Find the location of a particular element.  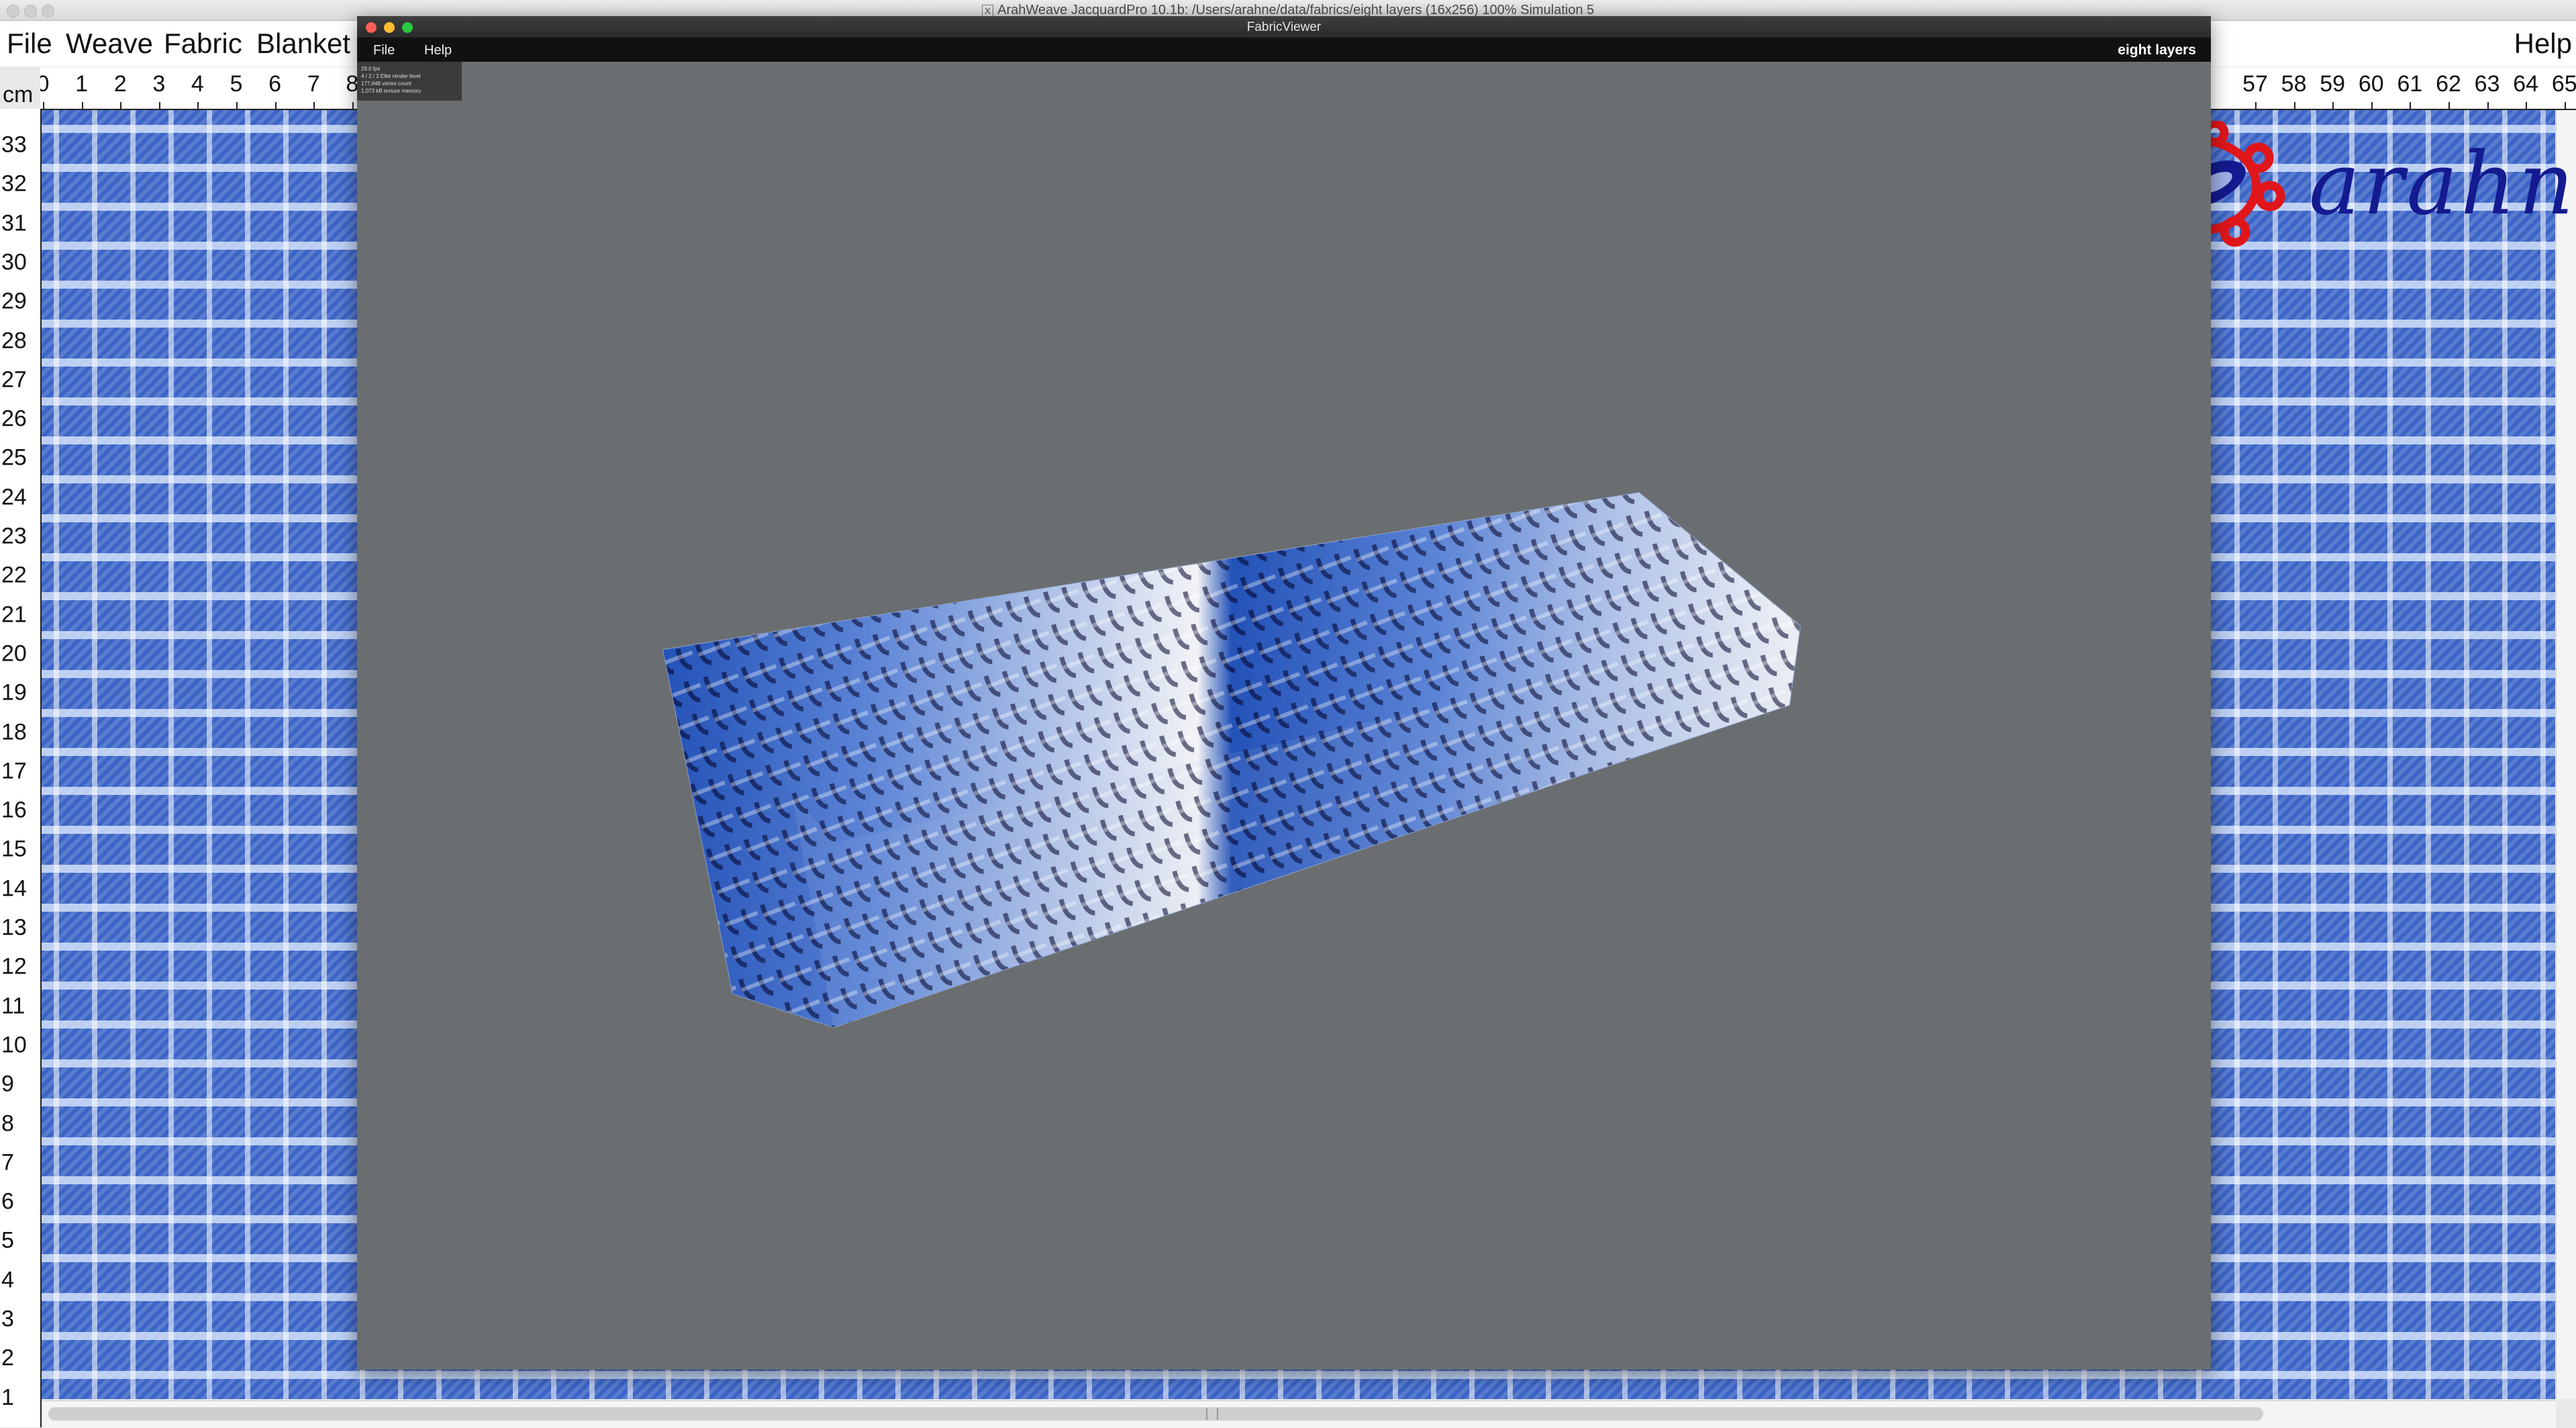

ruler-top-label: 62 is located at coordinates (2448, 84).